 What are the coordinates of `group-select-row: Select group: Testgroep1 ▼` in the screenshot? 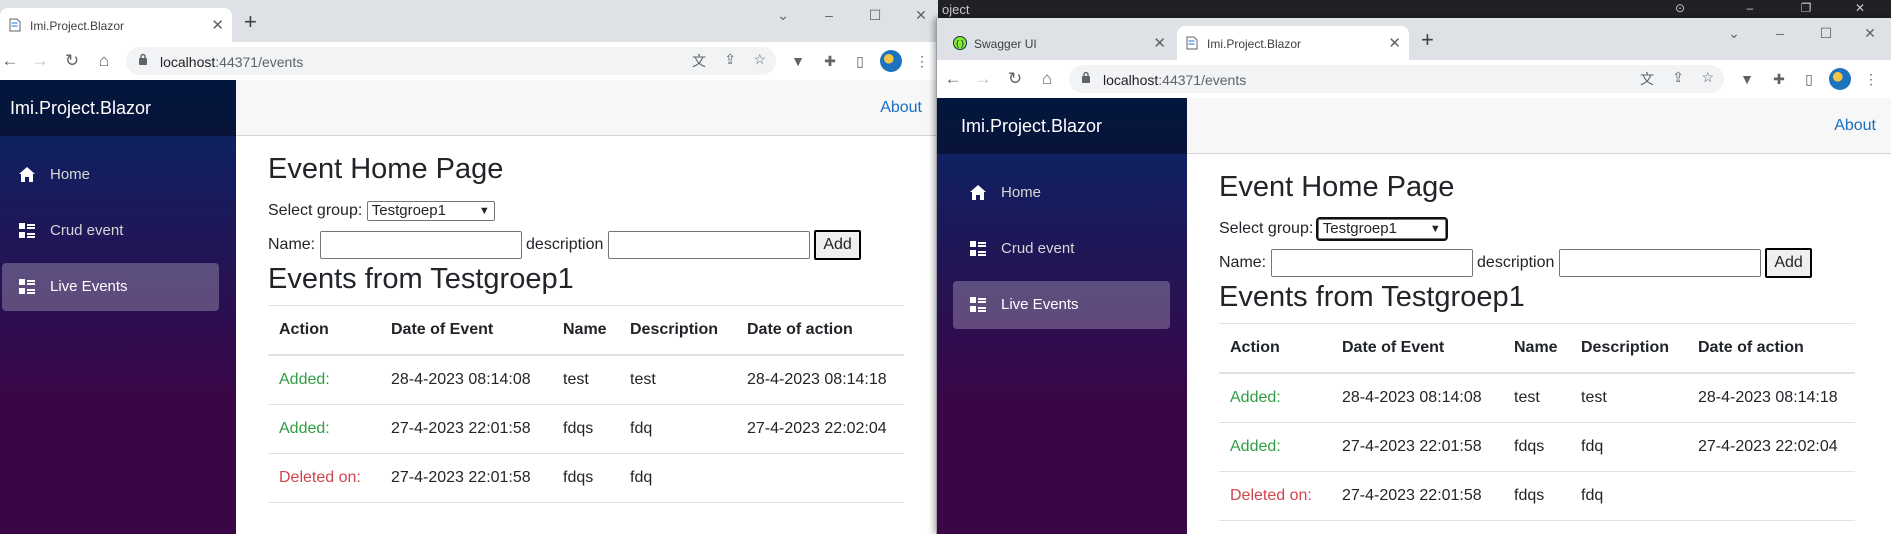 It's located at (1333, 229).